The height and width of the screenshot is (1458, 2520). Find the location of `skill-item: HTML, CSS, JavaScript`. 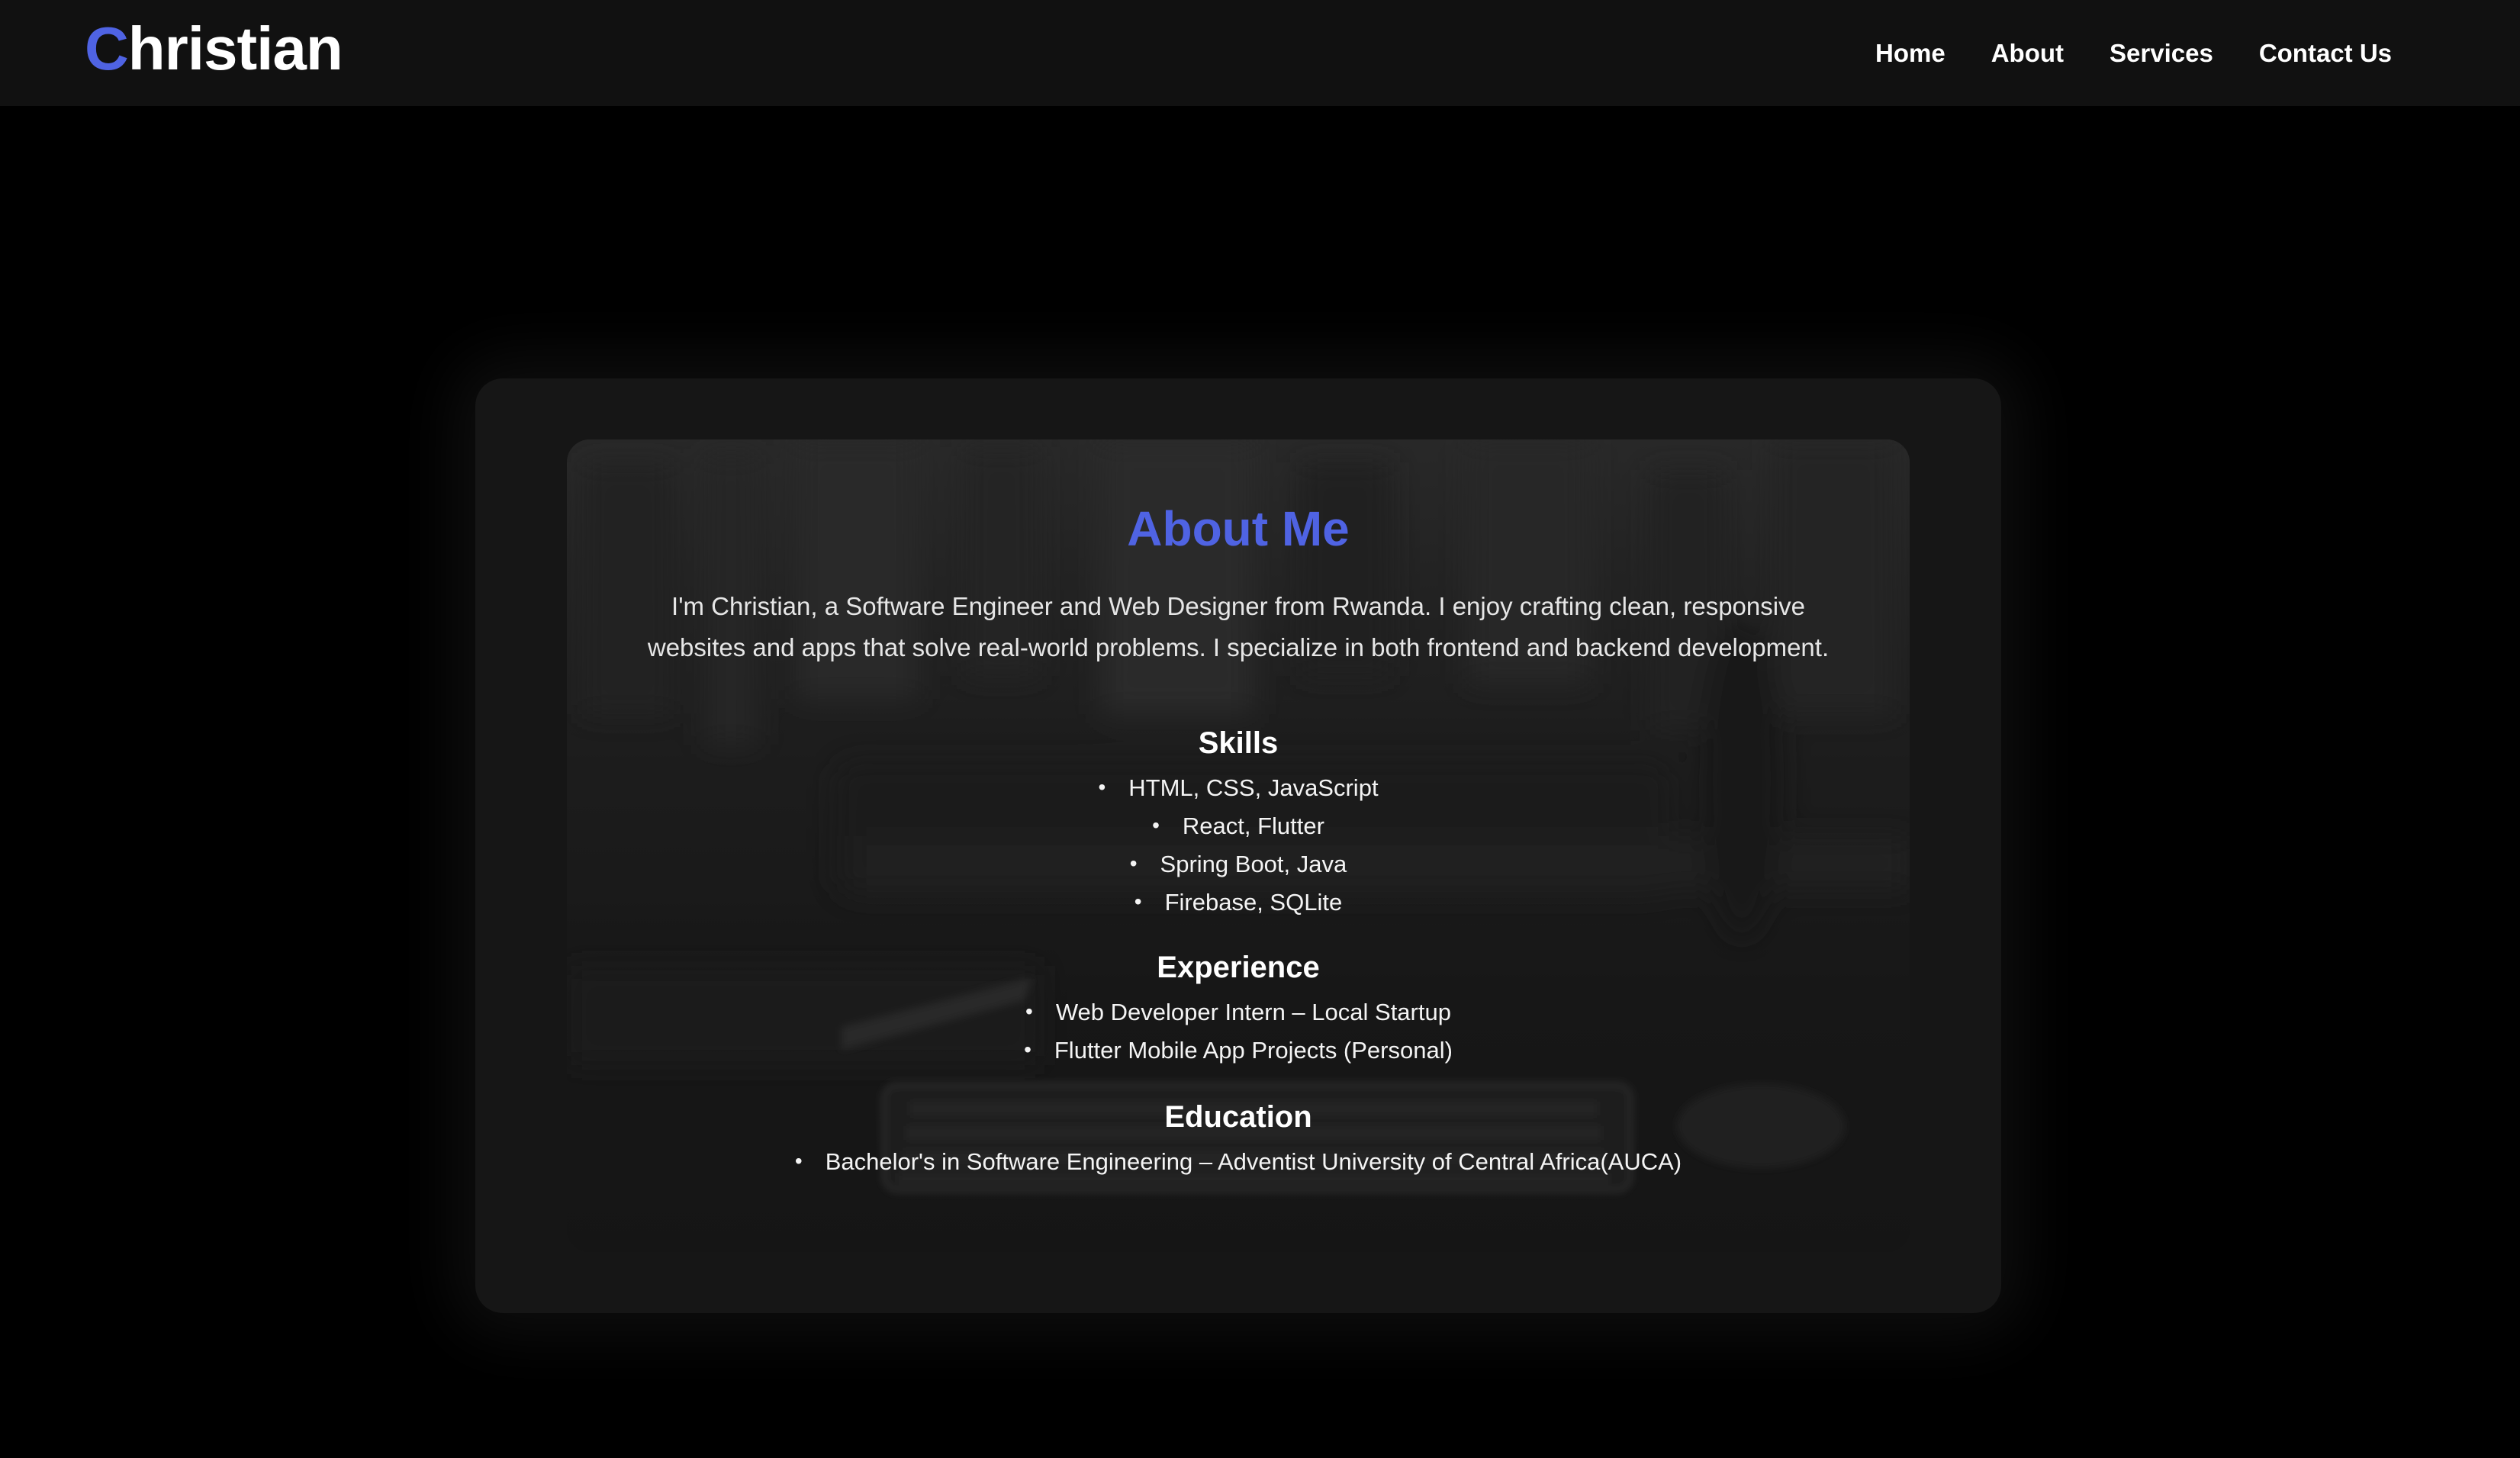

skill-item: HTML, CSS, JavaScript is located at coordinates (1238, 788).